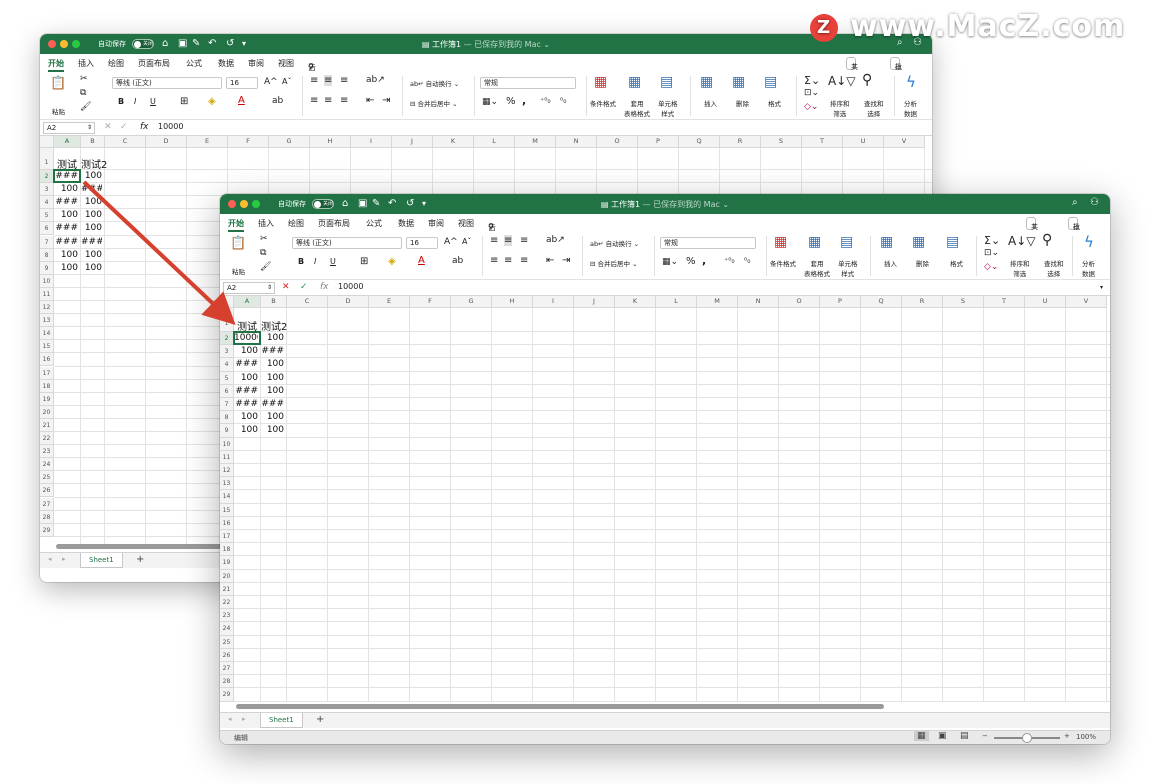  What do you see at coordinates (246, 378) in the screenshot?
I see `cell-a5: 100` at bounding box center [246, 378].